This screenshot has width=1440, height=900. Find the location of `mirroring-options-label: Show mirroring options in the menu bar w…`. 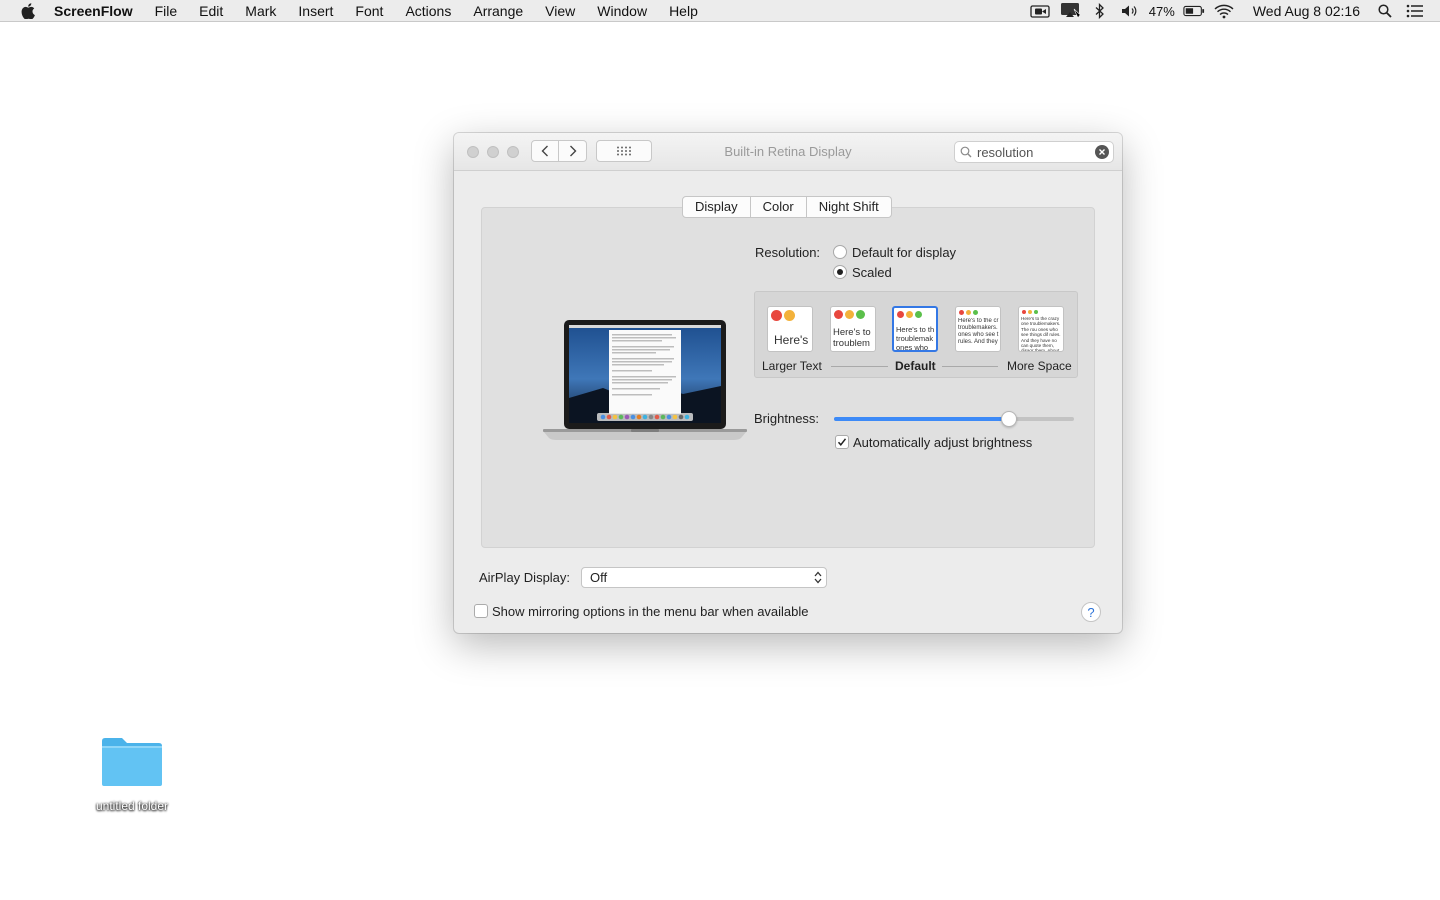

mirroring-options-label: Show mirroring options in the menu bar w… is located at coordinates (650, 611).